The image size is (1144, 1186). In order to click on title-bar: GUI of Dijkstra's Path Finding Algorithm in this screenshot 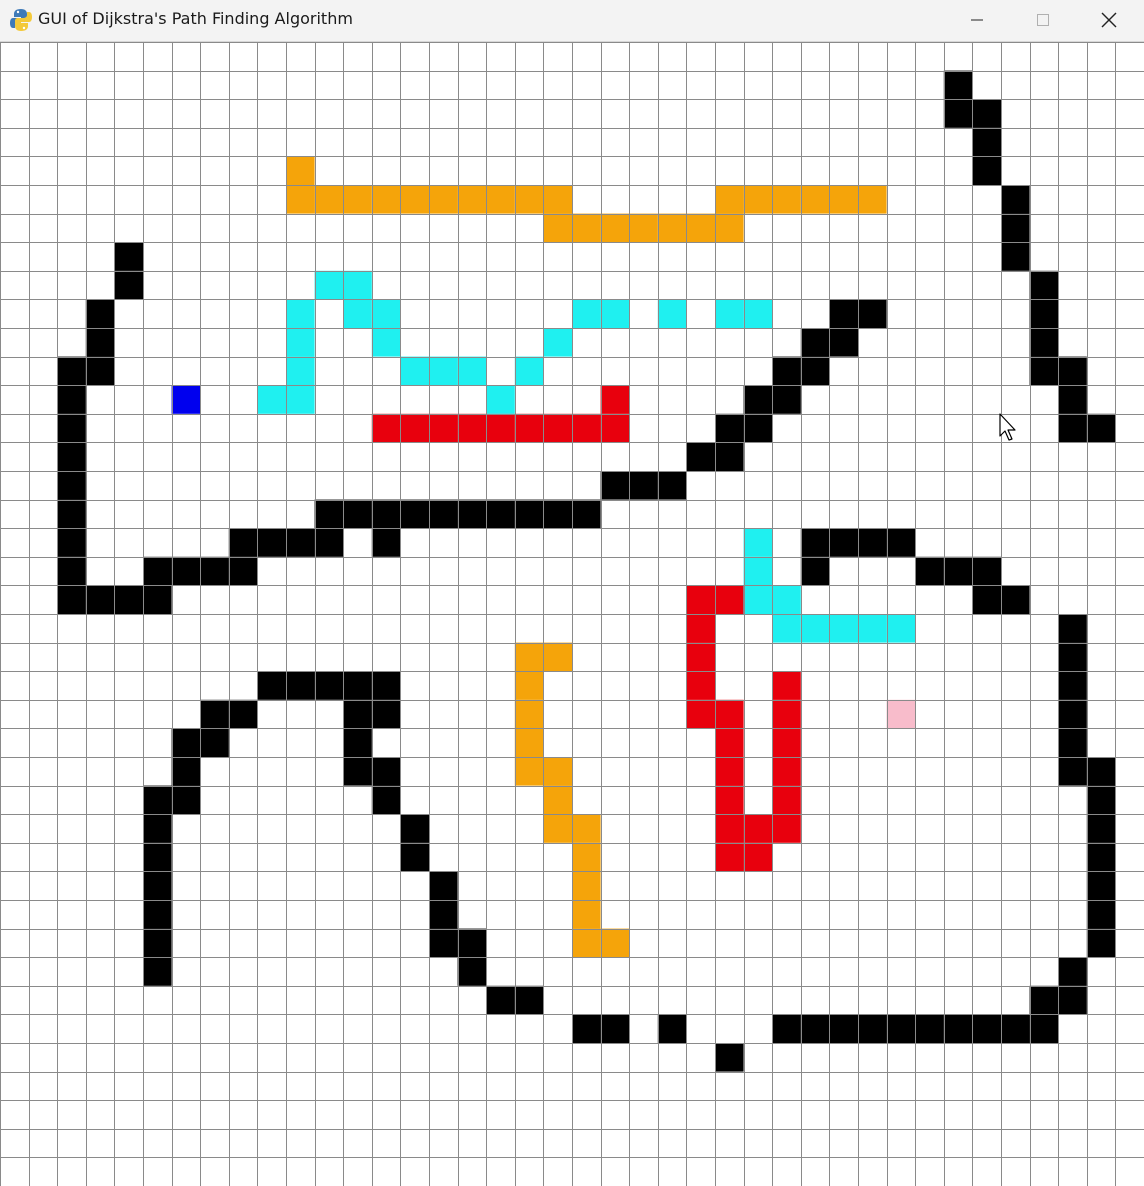, I will do `click(572, 21)`.